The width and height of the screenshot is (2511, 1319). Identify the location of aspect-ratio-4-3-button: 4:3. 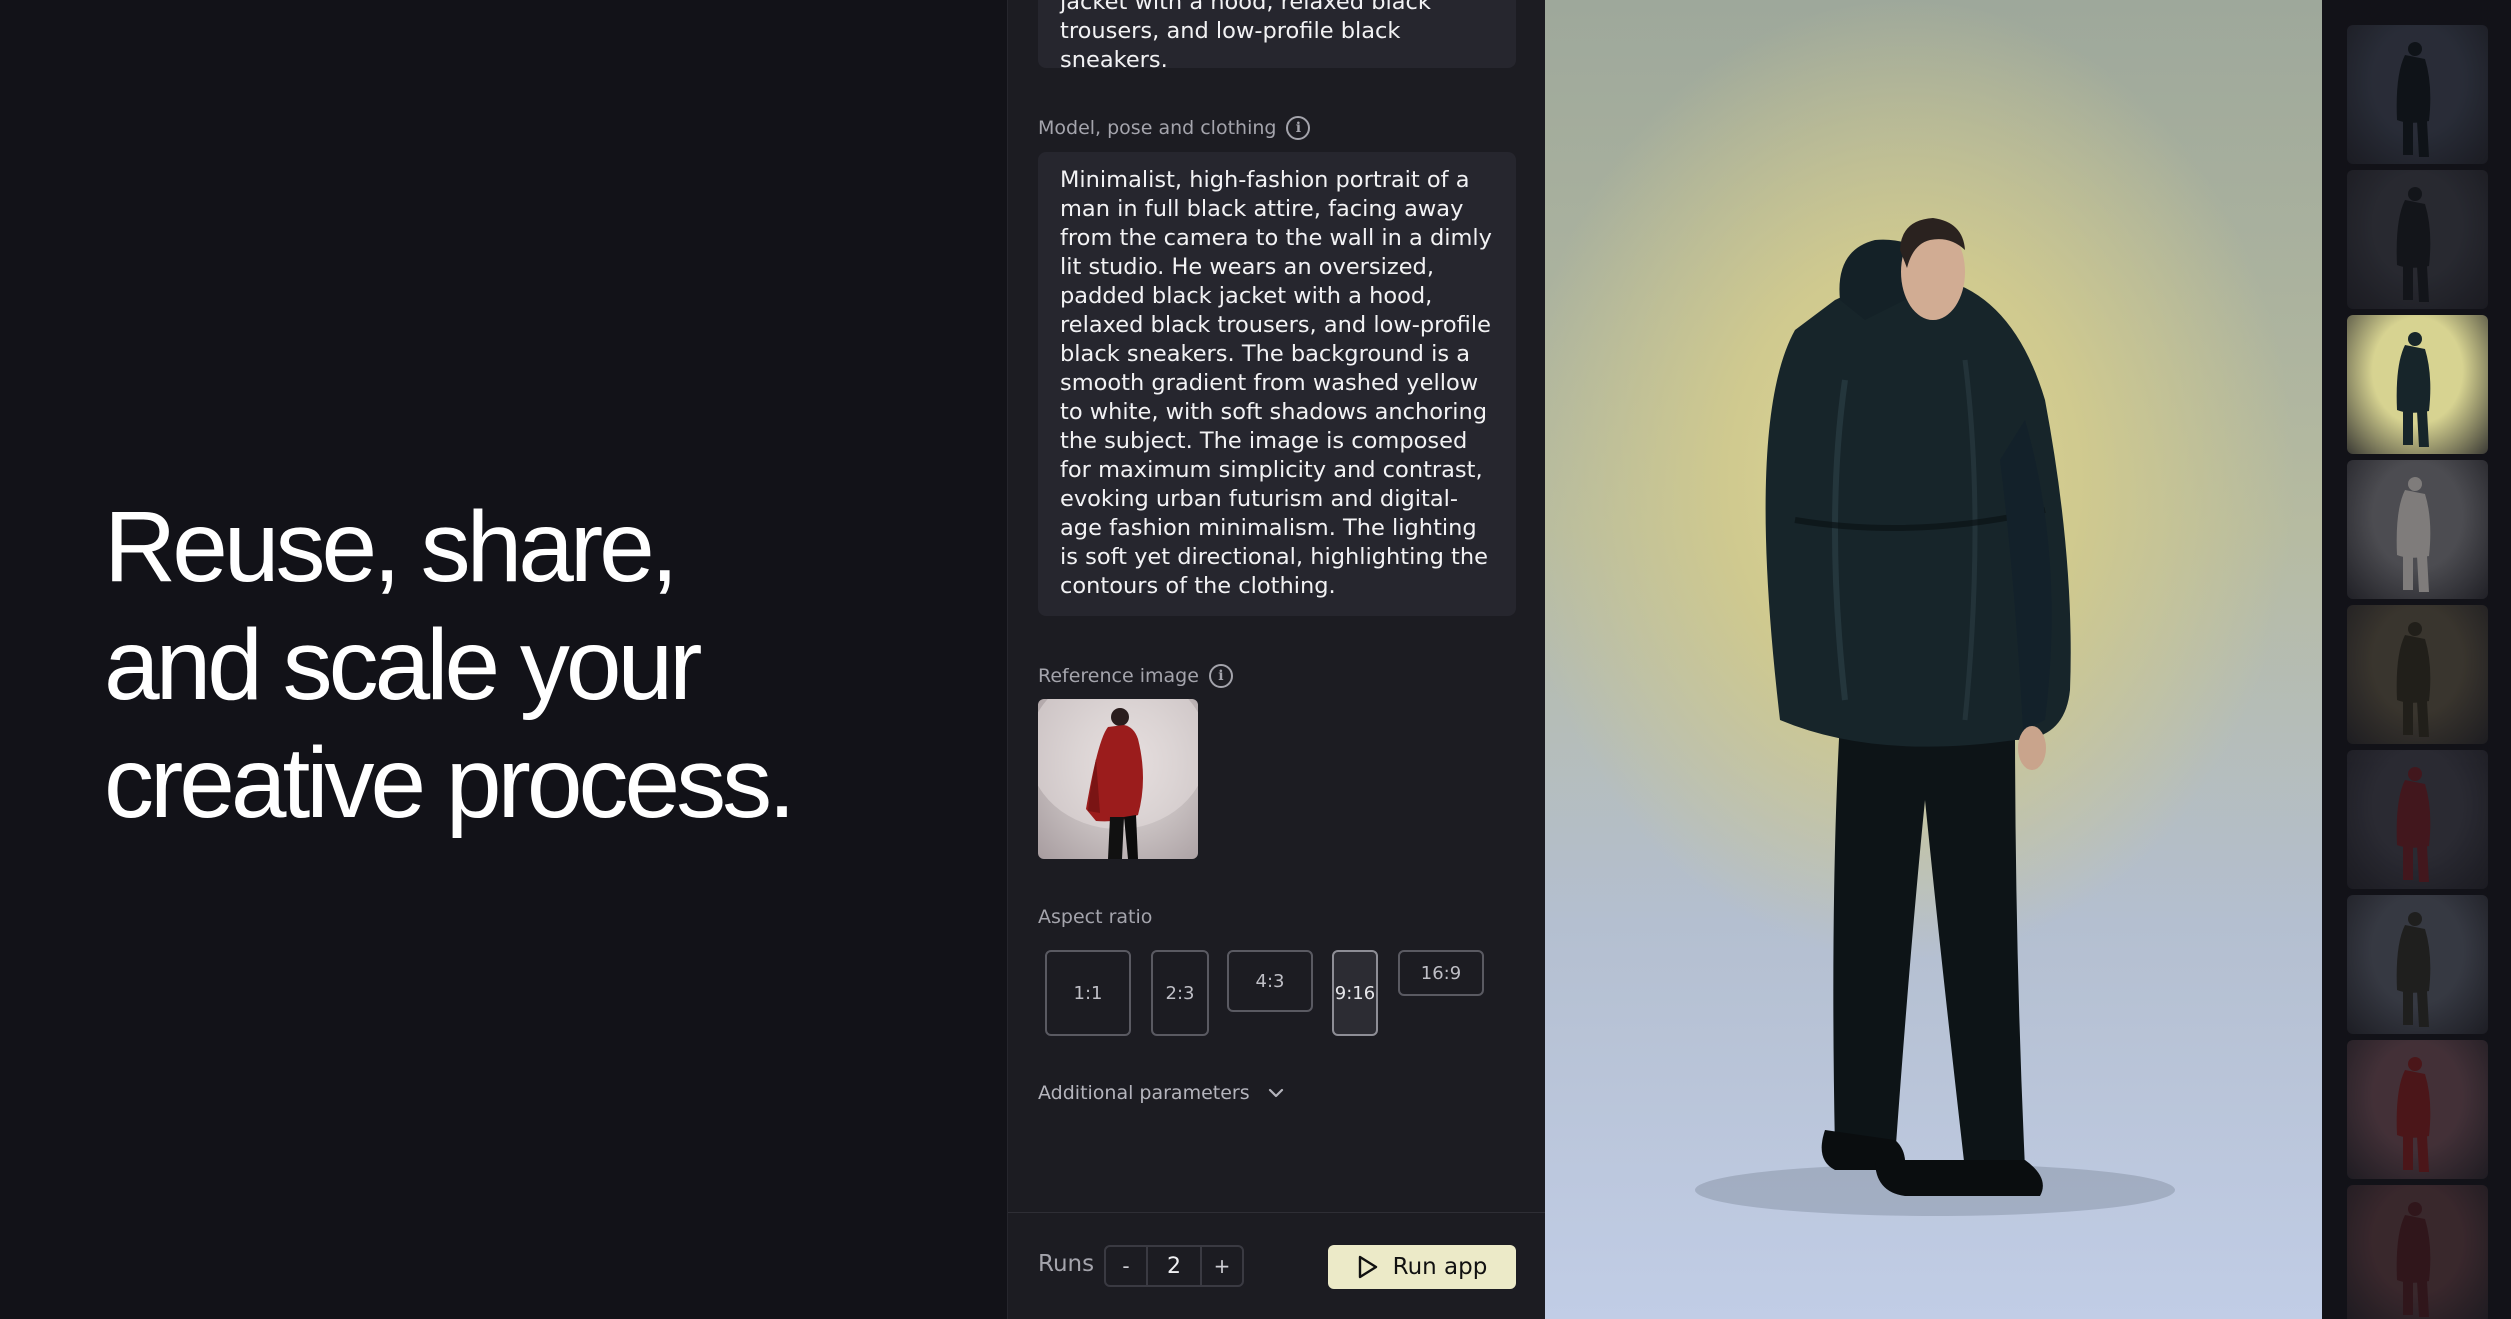
(1270, 981).